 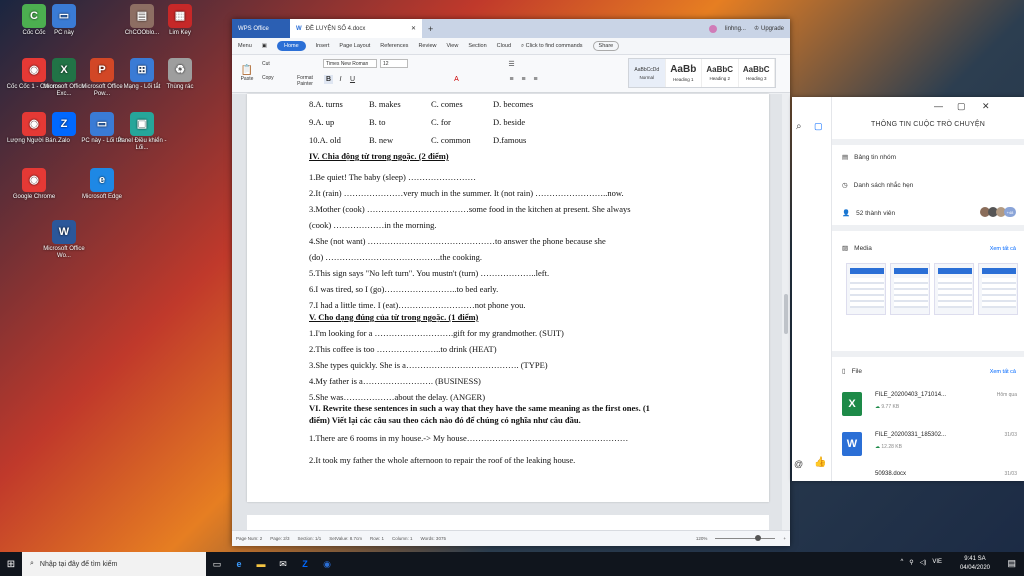 What do you see at coordinates (929, 475) in the screenshot?
I see `file-item: 50938.docx 31/03` at bounding box center [929, 475].